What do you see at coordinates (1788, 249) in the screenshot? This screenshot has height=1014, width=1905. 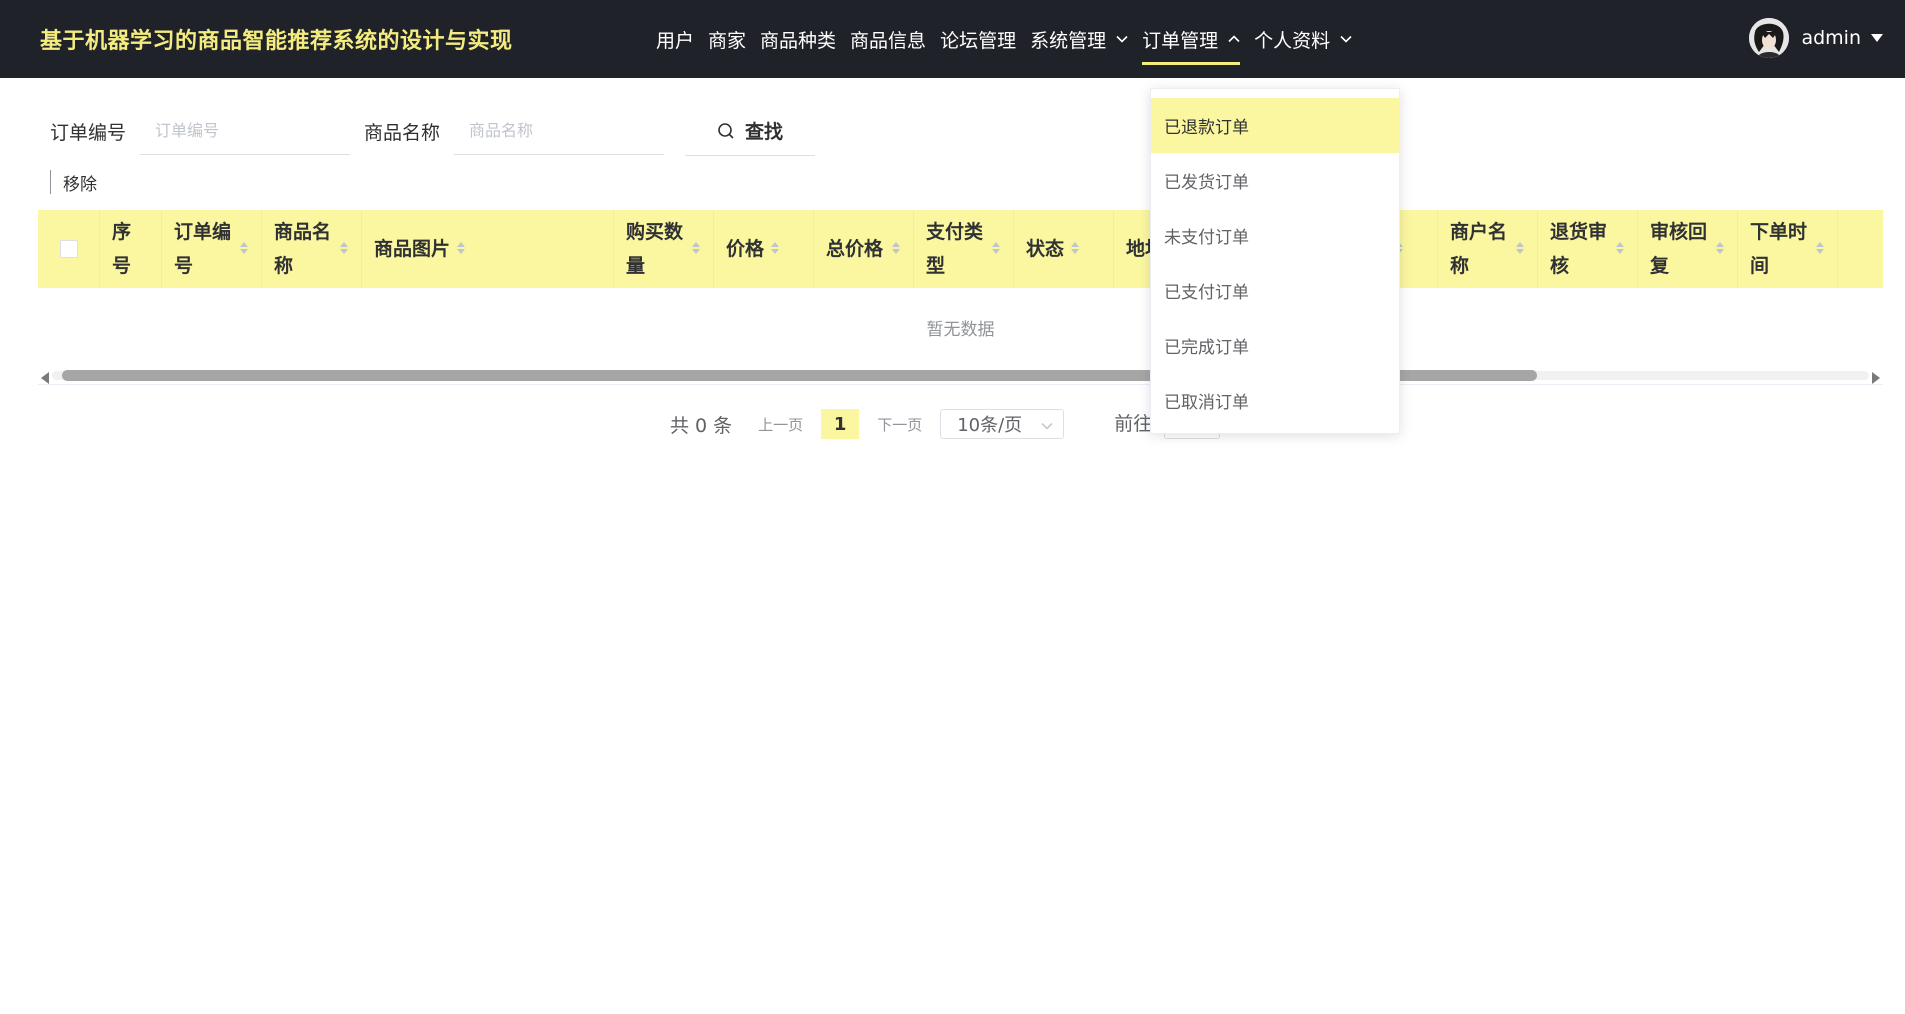 I see `column-header: 下单时间` at bounding box center [1788, 249].